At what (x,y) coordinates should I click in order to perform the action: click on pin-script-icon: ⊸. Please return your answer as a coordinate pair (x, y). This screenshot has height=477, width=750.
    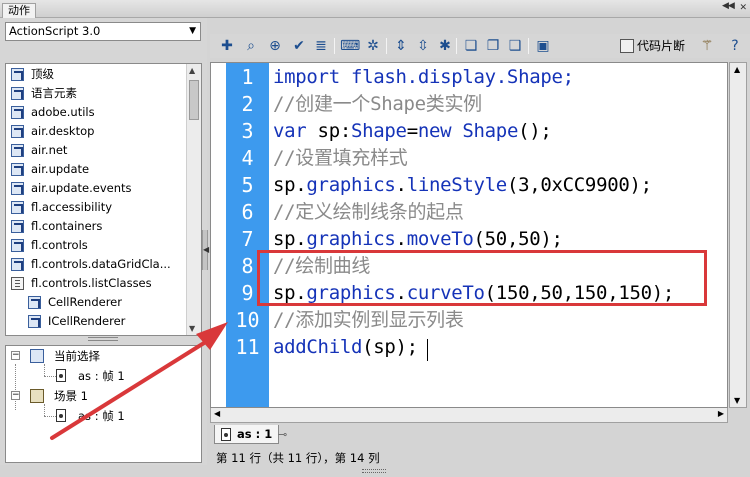
    Looking at the image, I should click on (285, 434).